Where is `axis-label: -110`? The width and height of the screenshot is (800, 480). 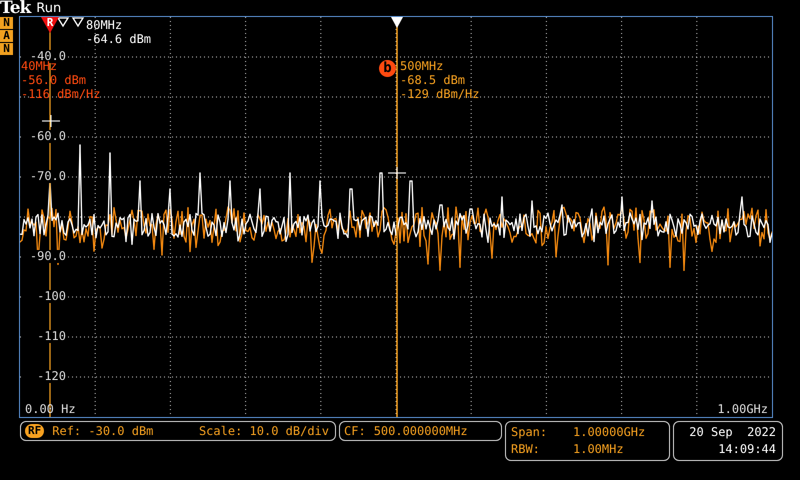 axis-label: -110 is located at coordinates (45, 336).